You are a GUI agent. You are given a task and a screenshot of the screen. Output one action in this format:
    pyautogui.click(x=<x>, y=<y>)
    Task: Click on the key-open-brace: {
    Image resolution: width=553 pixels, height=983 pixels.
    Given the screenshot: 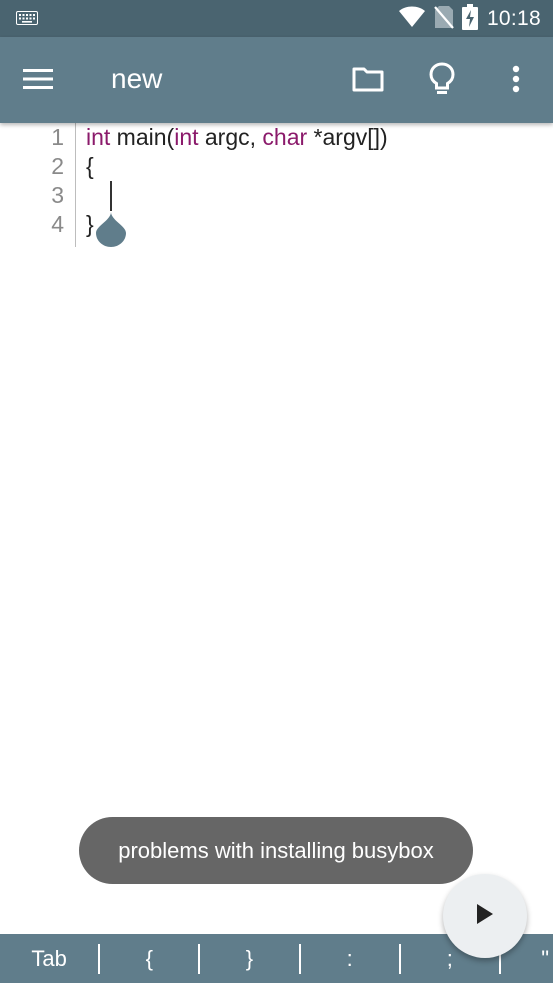 What is the action you would take?
    pyautogui.click(x=149, y=958)
    